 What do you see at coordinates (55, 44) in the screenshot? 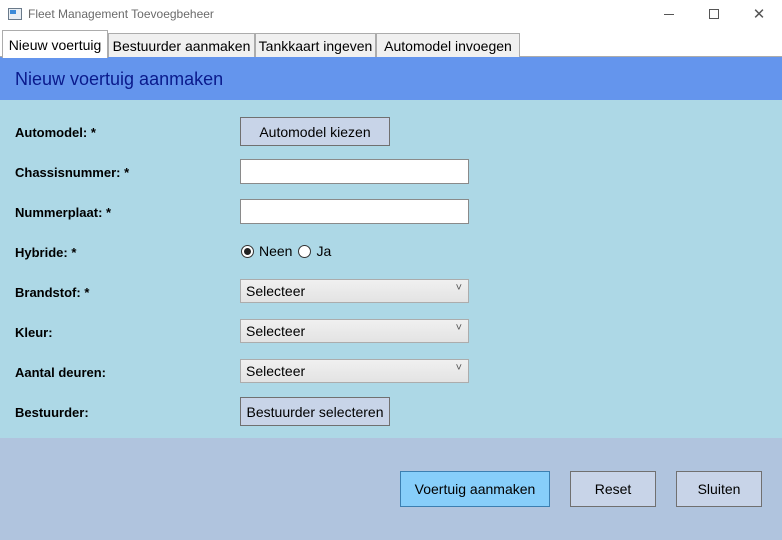
I see `tab-nieuw-voertuig: Nieuw voertuig` at bounding box center [55, 44].